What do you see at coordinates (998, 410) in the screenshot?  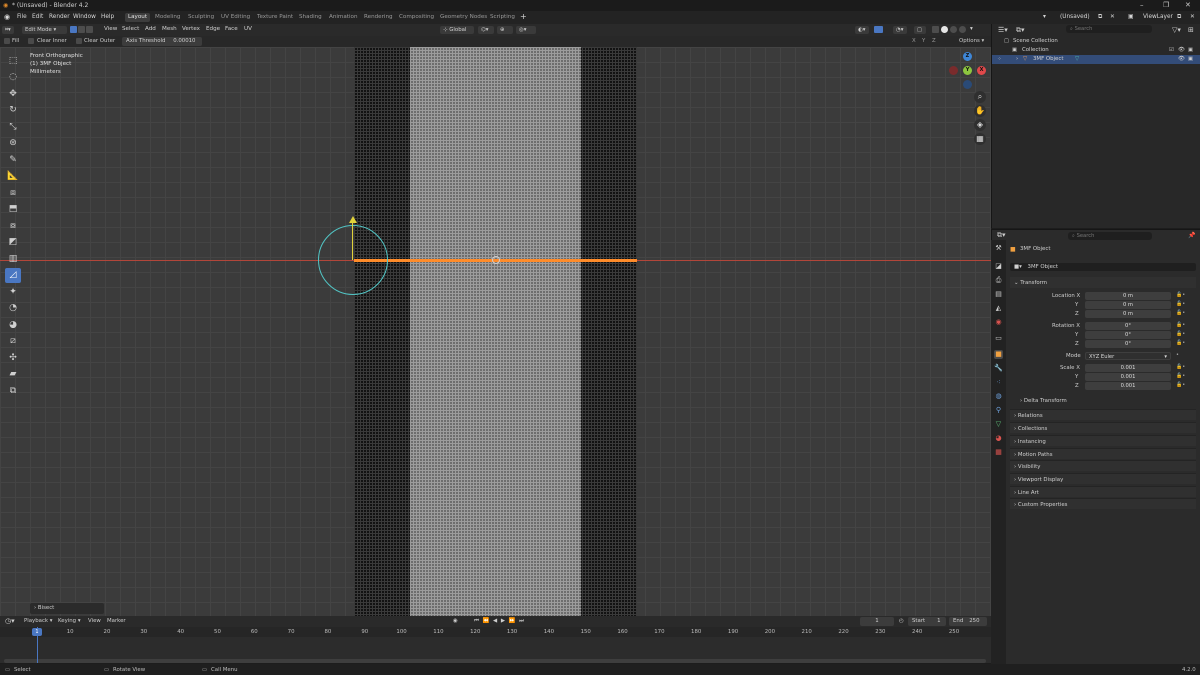 I see `constraints-tab-icon: ⚲` at bounding box center [998, 410].